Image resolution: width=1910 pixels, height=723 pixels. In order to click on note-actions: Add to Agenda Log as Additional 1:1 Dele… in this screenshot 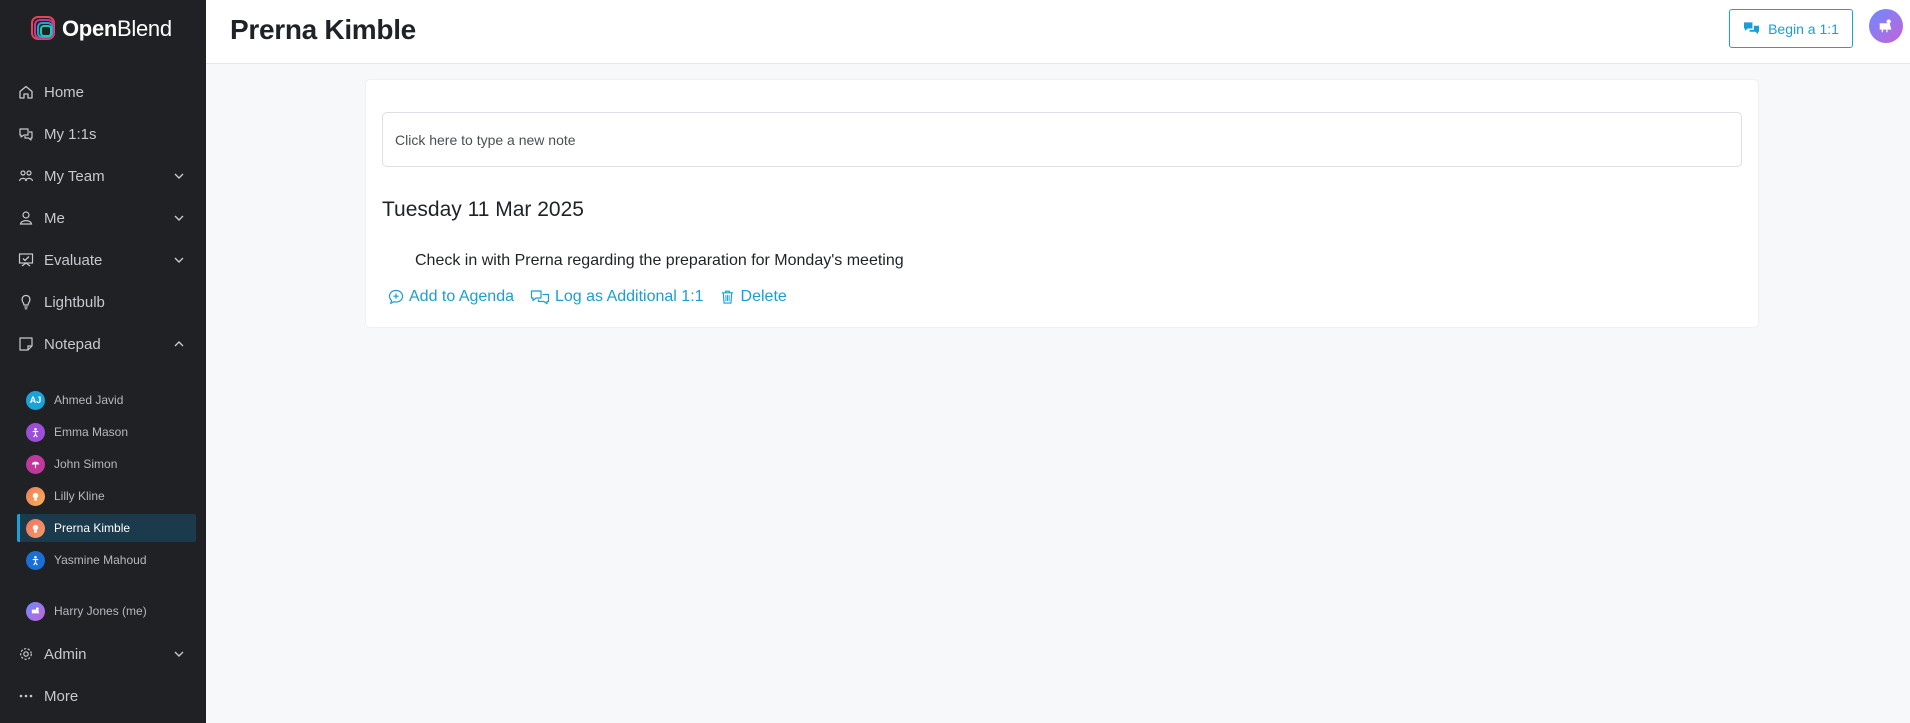, I will do `click(595, 297)`.